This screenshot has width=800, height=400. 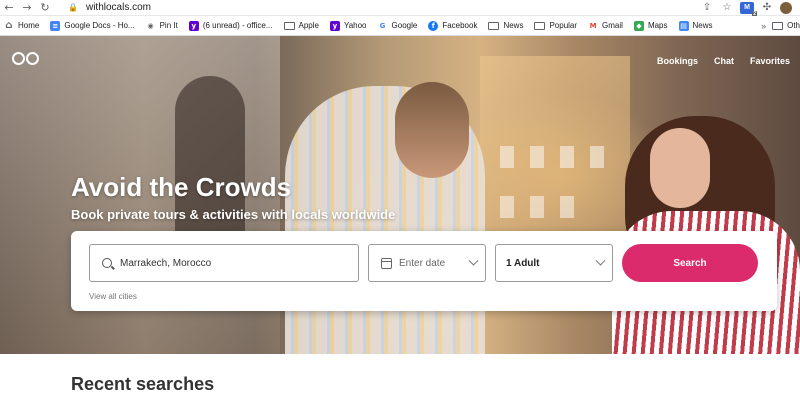 I want to click on bookmark-label: Apple, so click(x=308, y=25).